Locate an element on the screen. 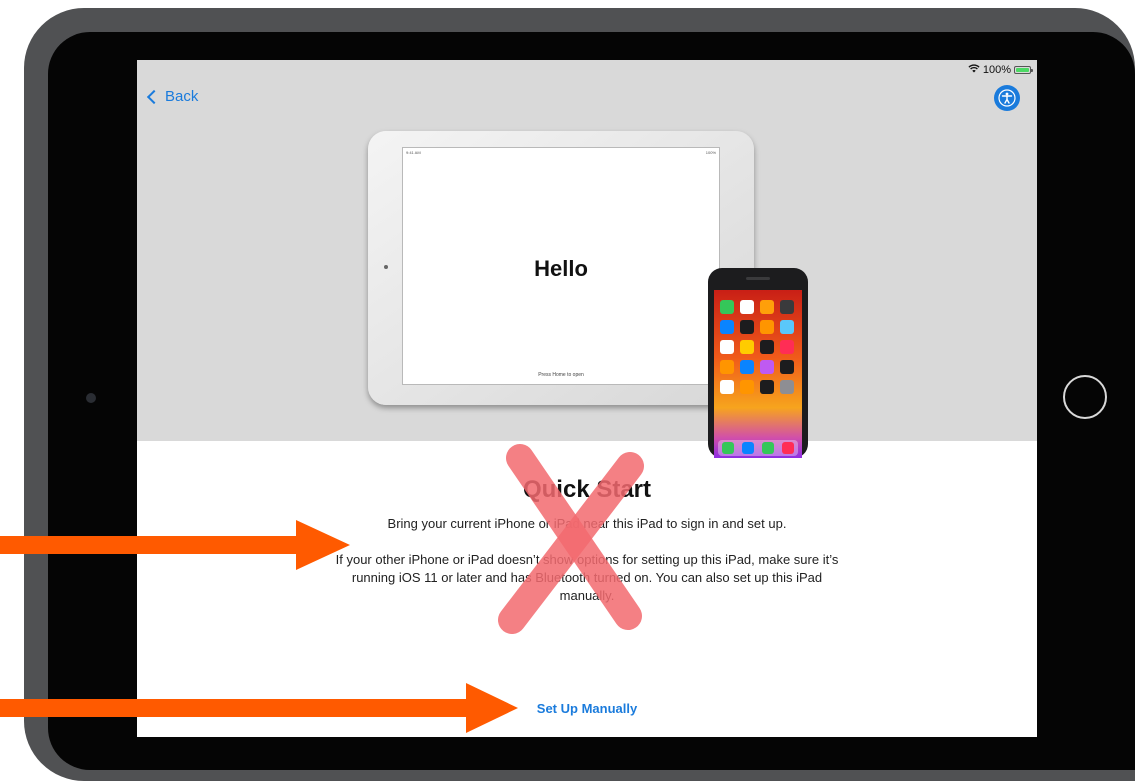 Image resolution: width=1135 pixels, height=781 pixels. iphone-illustration is located at coordinates (758, 363).